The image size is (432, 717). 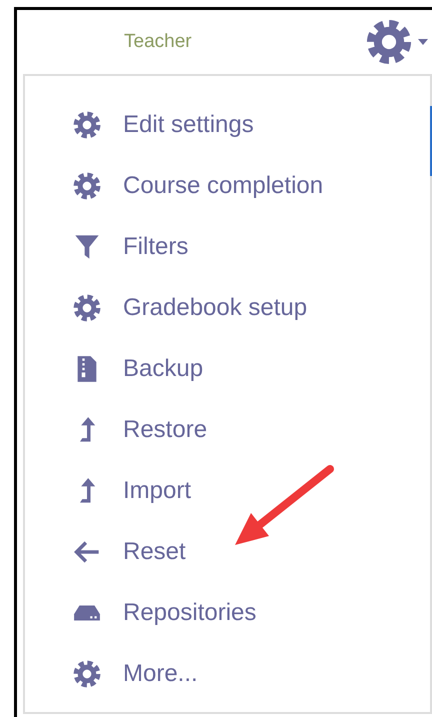 What do you see at coordinates (87, 246) in the screenshot?
I see `filter-icon` at bounding box center [87, 246].